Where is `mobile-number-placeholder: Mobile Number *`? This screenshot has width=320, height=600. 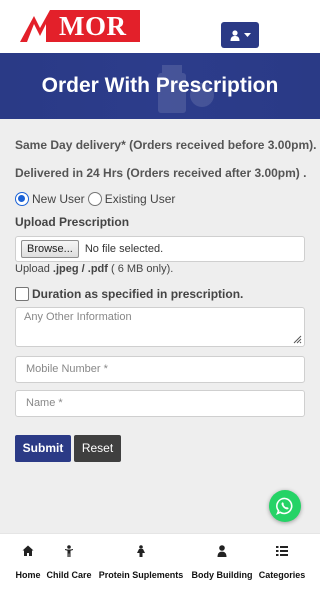
mobile-number-placeholder: Mobile Number * is located at coordinates (67, 369).